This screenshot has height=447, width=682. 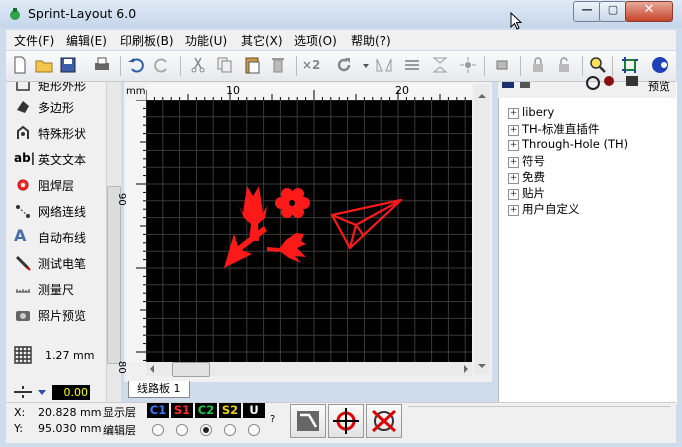 I want to click on tool-rectangle: 矩形外形, so click(x=58, y=89).